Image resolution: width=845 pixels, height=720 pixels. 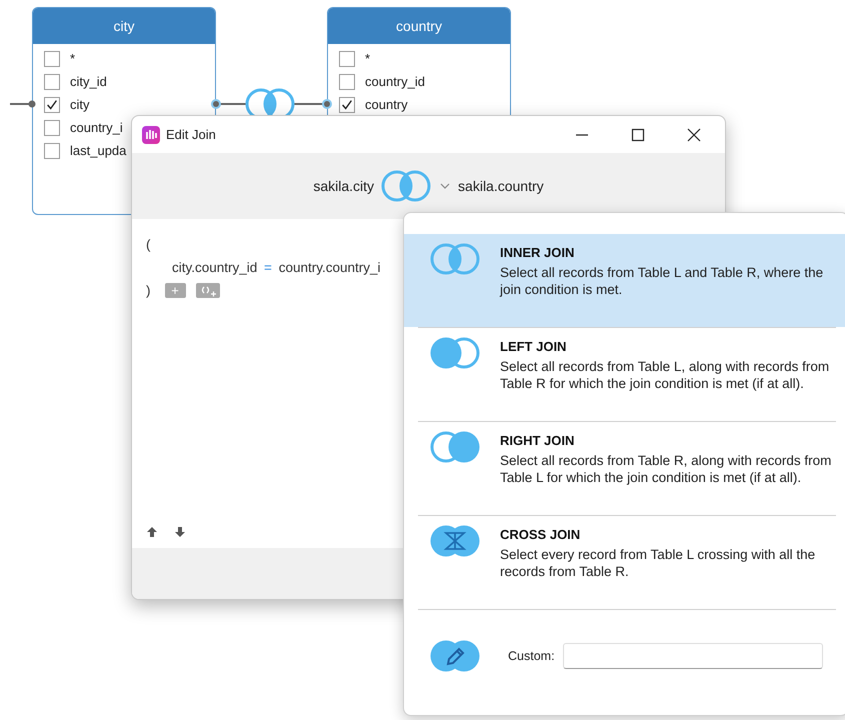 What do you see at coordinates (501, 186) in the screenshot?
I see `table-name: sakila.country` at bounding box center [501, 186].